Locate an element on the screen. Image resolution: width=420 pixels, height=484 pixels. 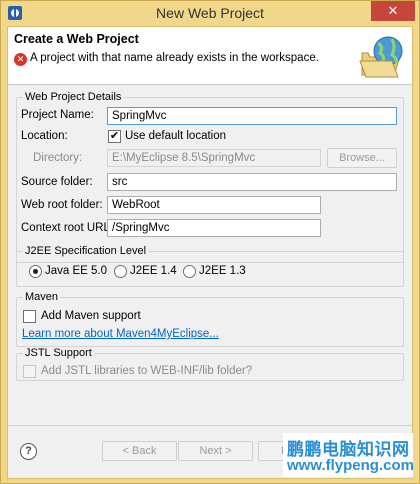
location-label: Location: is located at coordinates (44, 136).